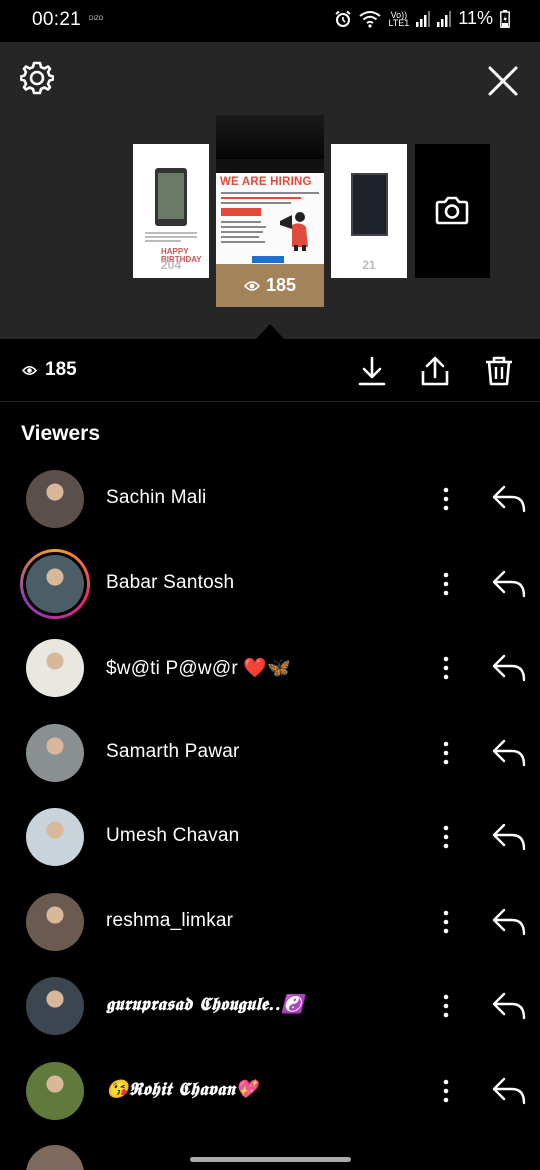  Describe the element at coordinates (294, 231) in the screenshot. I see `megaphone-person-icon` at that location.